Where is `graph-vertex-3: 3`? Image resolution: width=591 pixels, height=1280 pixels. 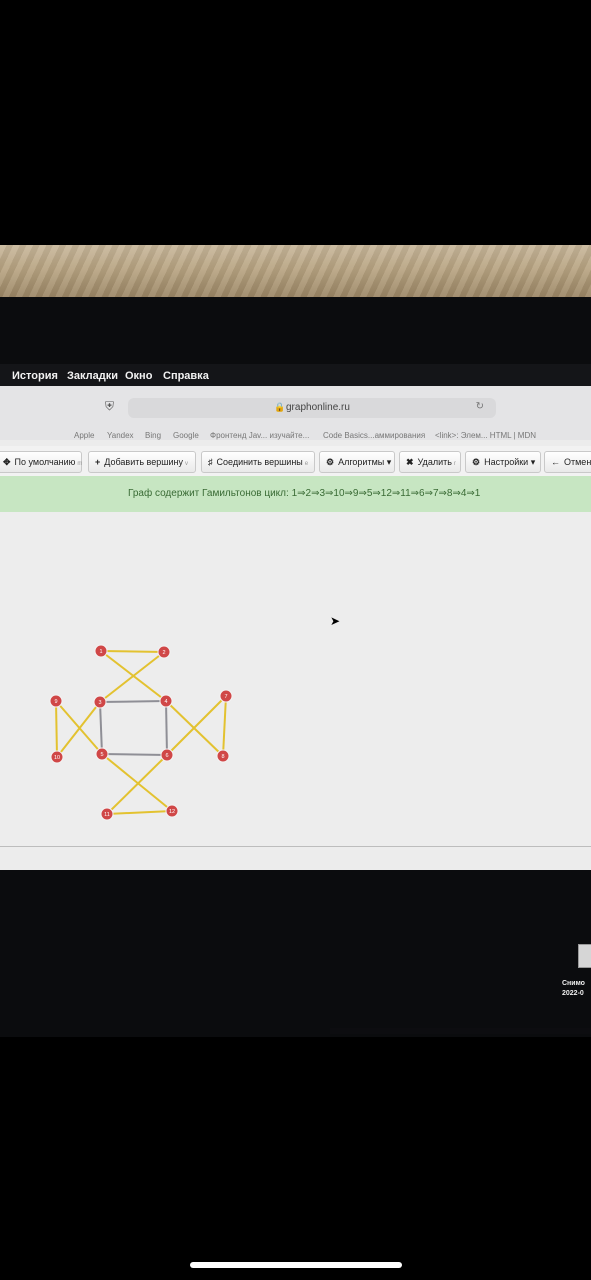 graph-vertex-3: 3 is located at coordinates (100, 702).